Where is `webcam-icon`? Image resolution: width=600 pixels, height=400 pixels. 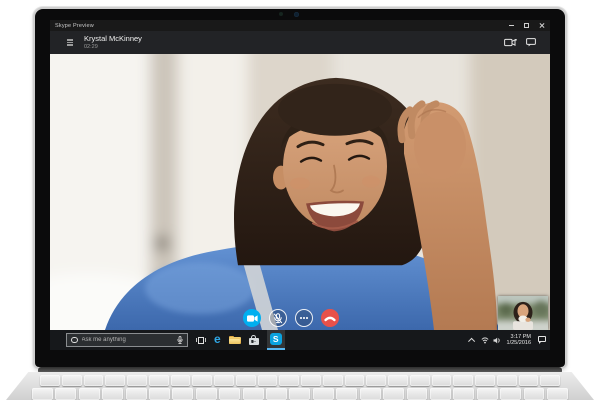
webcam-icon is located at coordinates (289, 14).